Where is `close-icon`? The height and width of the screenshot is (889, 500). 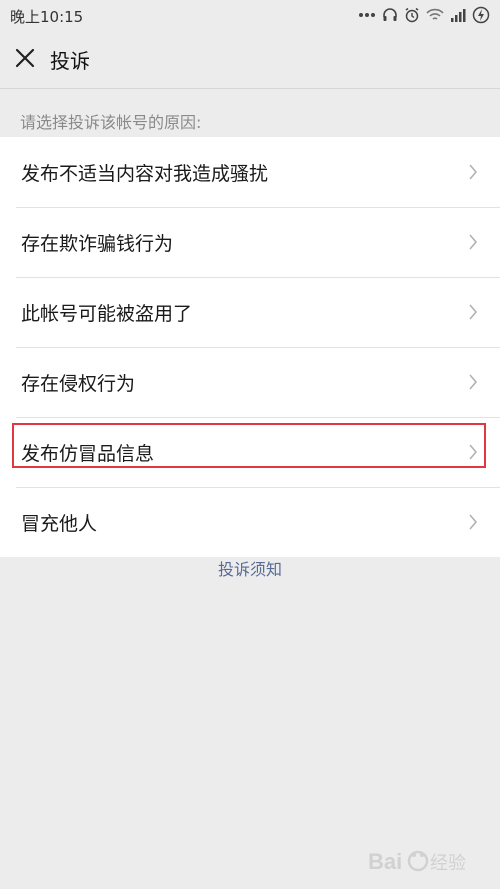
close-icon is located at coordinates (25, 58).